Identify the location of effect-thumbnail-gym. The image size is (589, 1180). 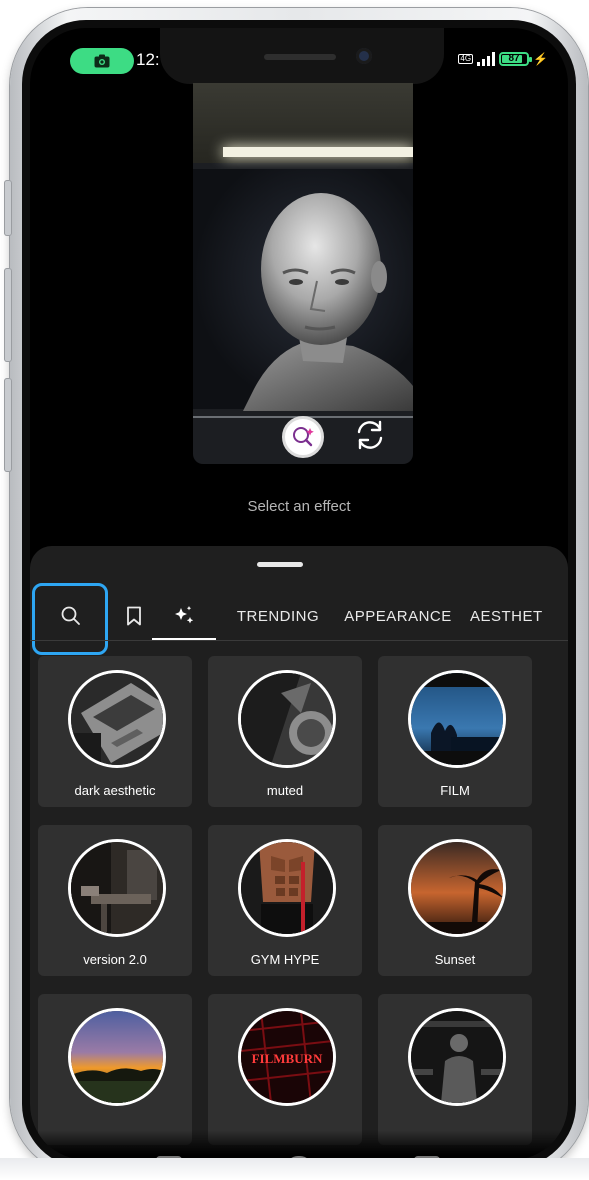
(287, 888).